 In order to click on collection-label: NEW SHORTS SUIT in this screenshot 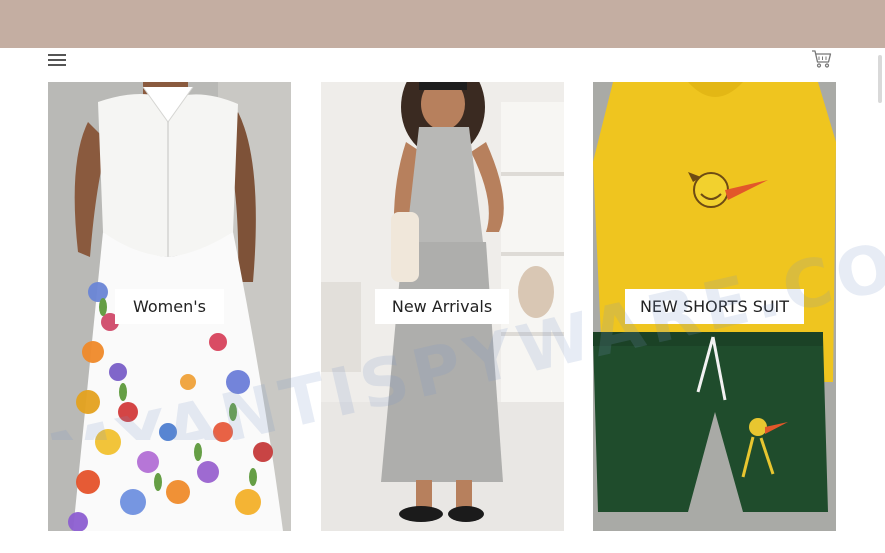, I will do `click(714, 306)`.